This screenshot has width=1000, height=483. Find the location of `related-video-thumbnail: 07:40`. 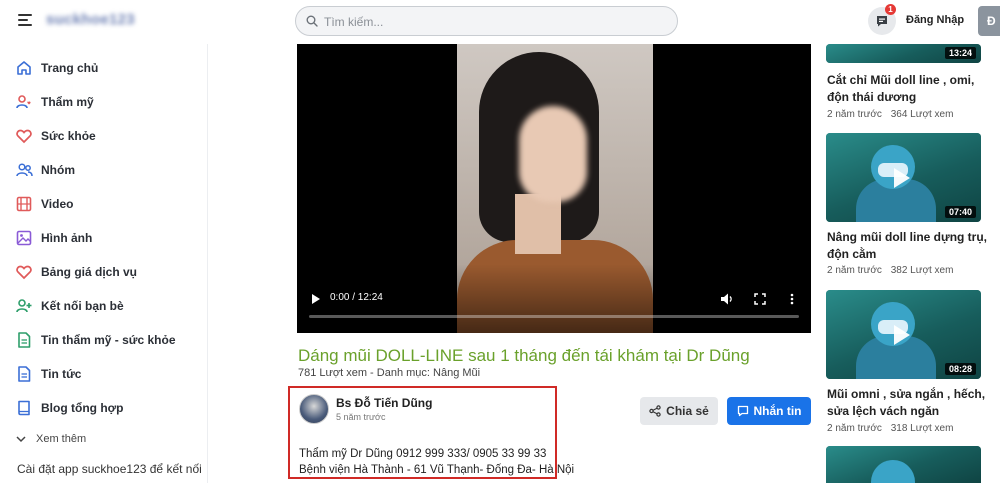

related-video-thumbnail: 07:40 is located at coordinates (903, 177).